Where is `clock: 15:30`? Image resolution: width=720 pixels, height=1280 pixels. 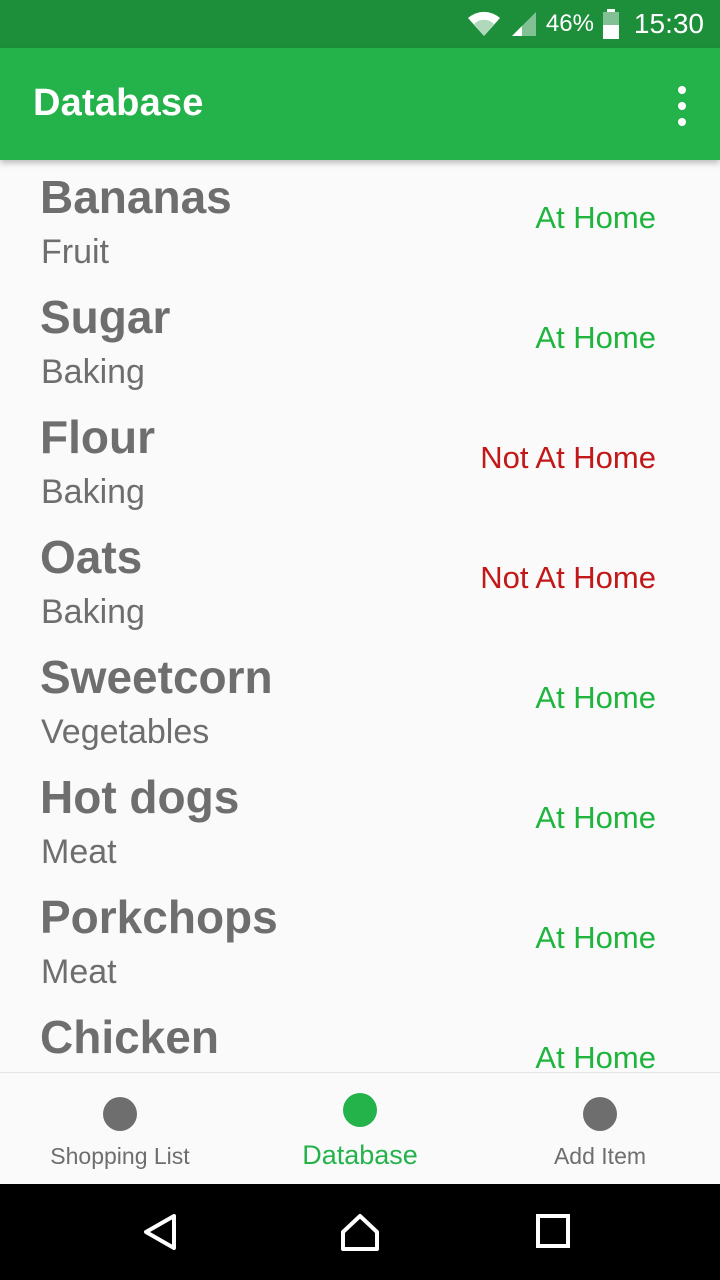
clock: 15:30 is located at coordinates (668, 23).